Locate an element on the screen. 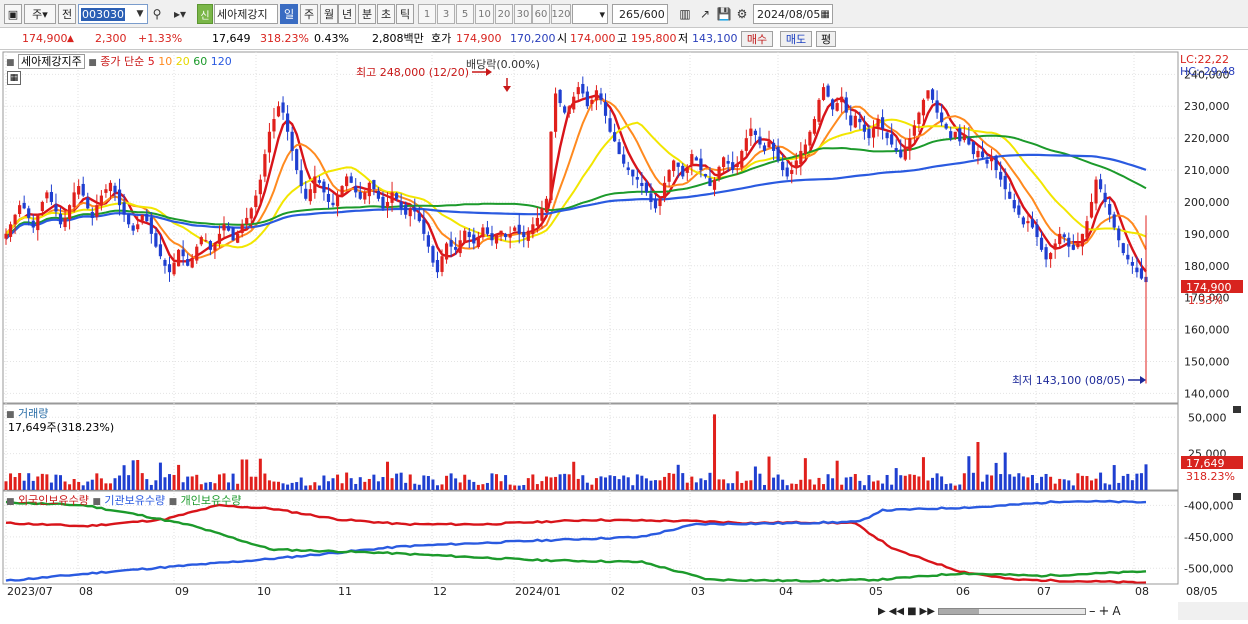 The height and width of the screenshot is (624, 1248). ma-10-label: 10 is located at coordinates (165, 61).